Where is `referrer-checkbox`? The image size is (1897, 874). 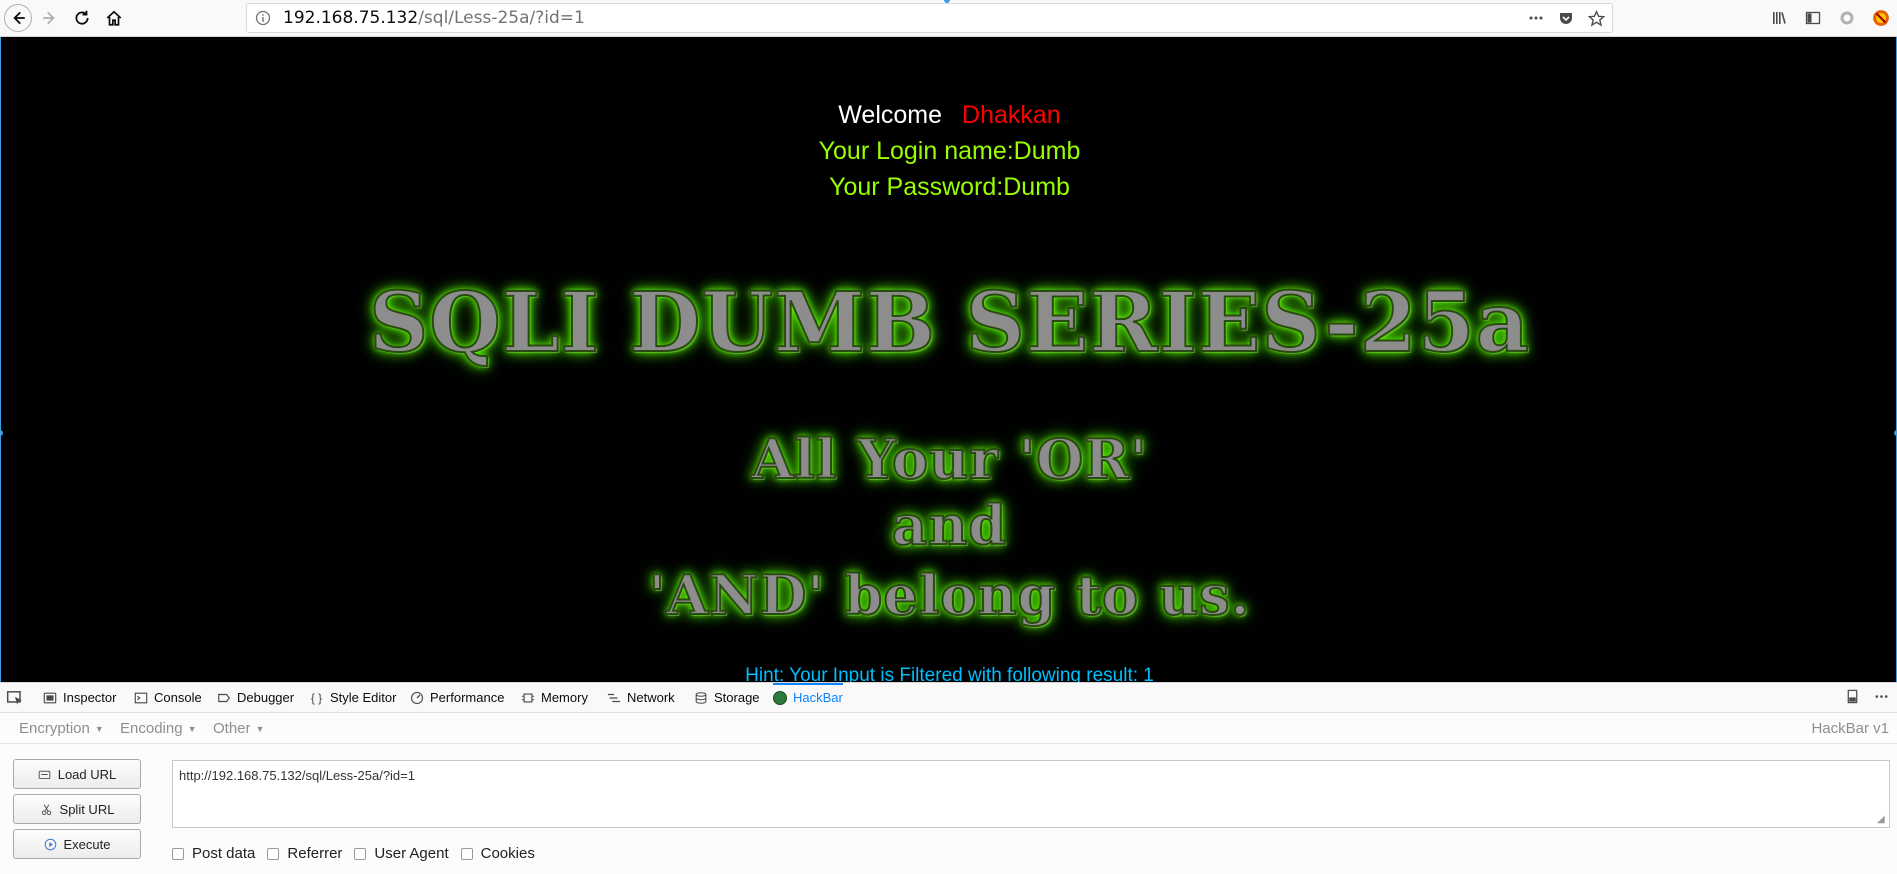 referrer-checkbox is located at coordinates (273, 853).